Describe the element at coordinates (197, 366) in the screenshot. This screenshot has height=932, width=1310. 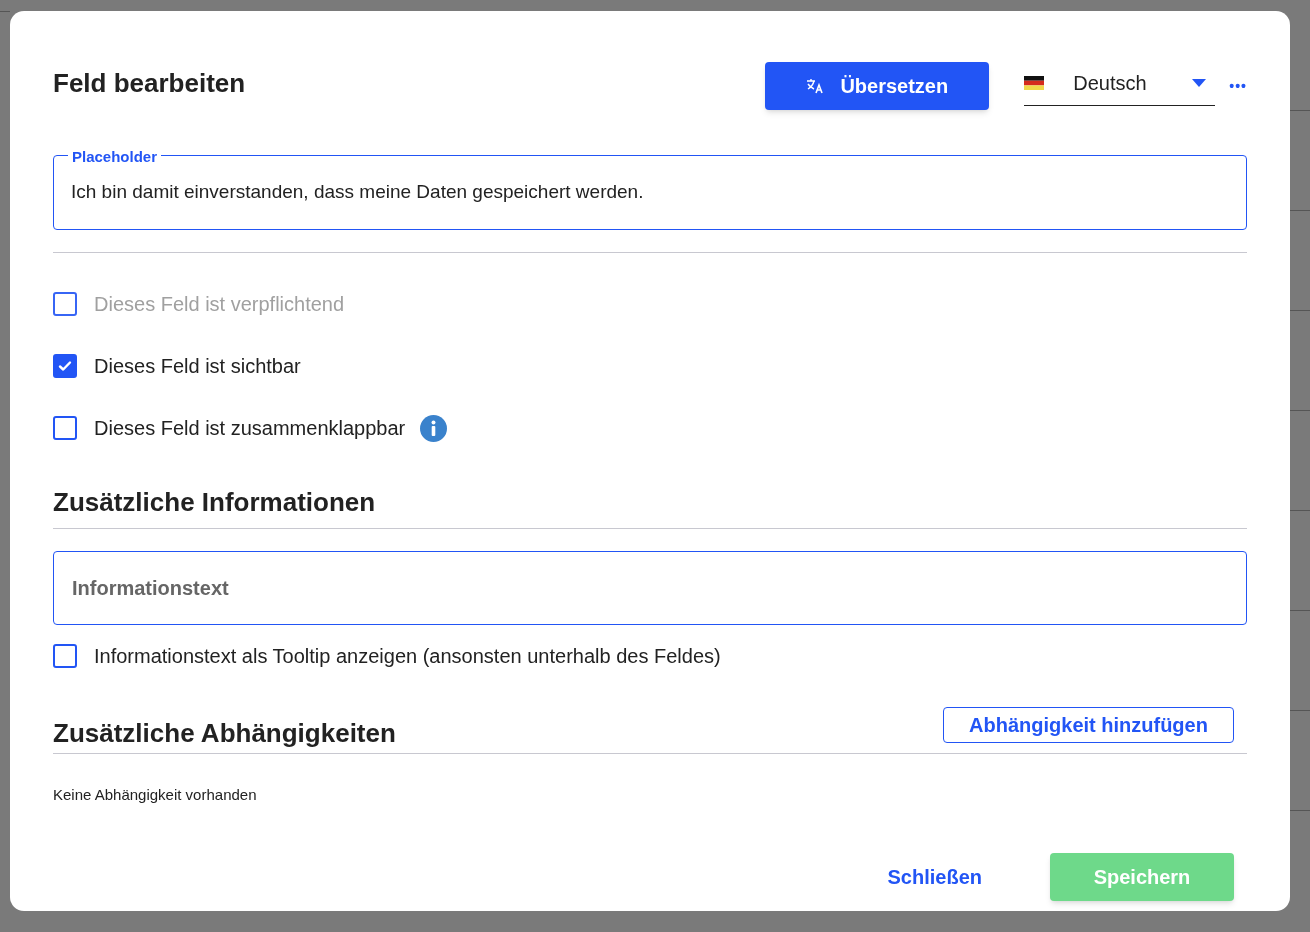
I see `checkbox-label: Dieses Feld ist sichtbar` at that location.